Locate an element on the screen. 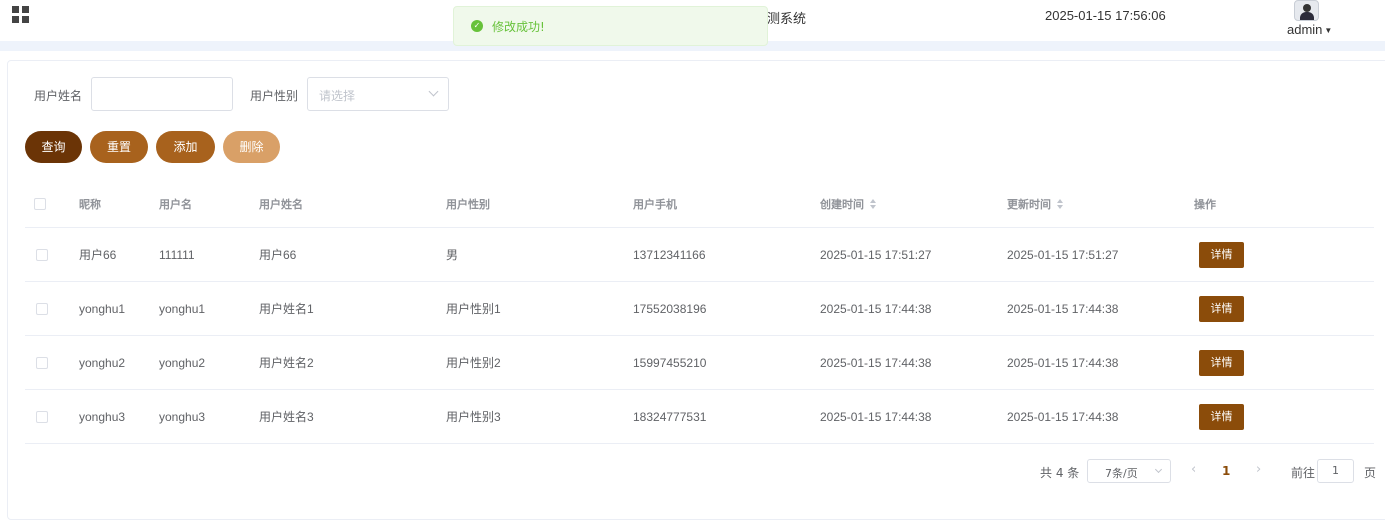 This screenshot has width=1385, height=520. cell-phone: 13712341166 is located at coordinates (669, 254).